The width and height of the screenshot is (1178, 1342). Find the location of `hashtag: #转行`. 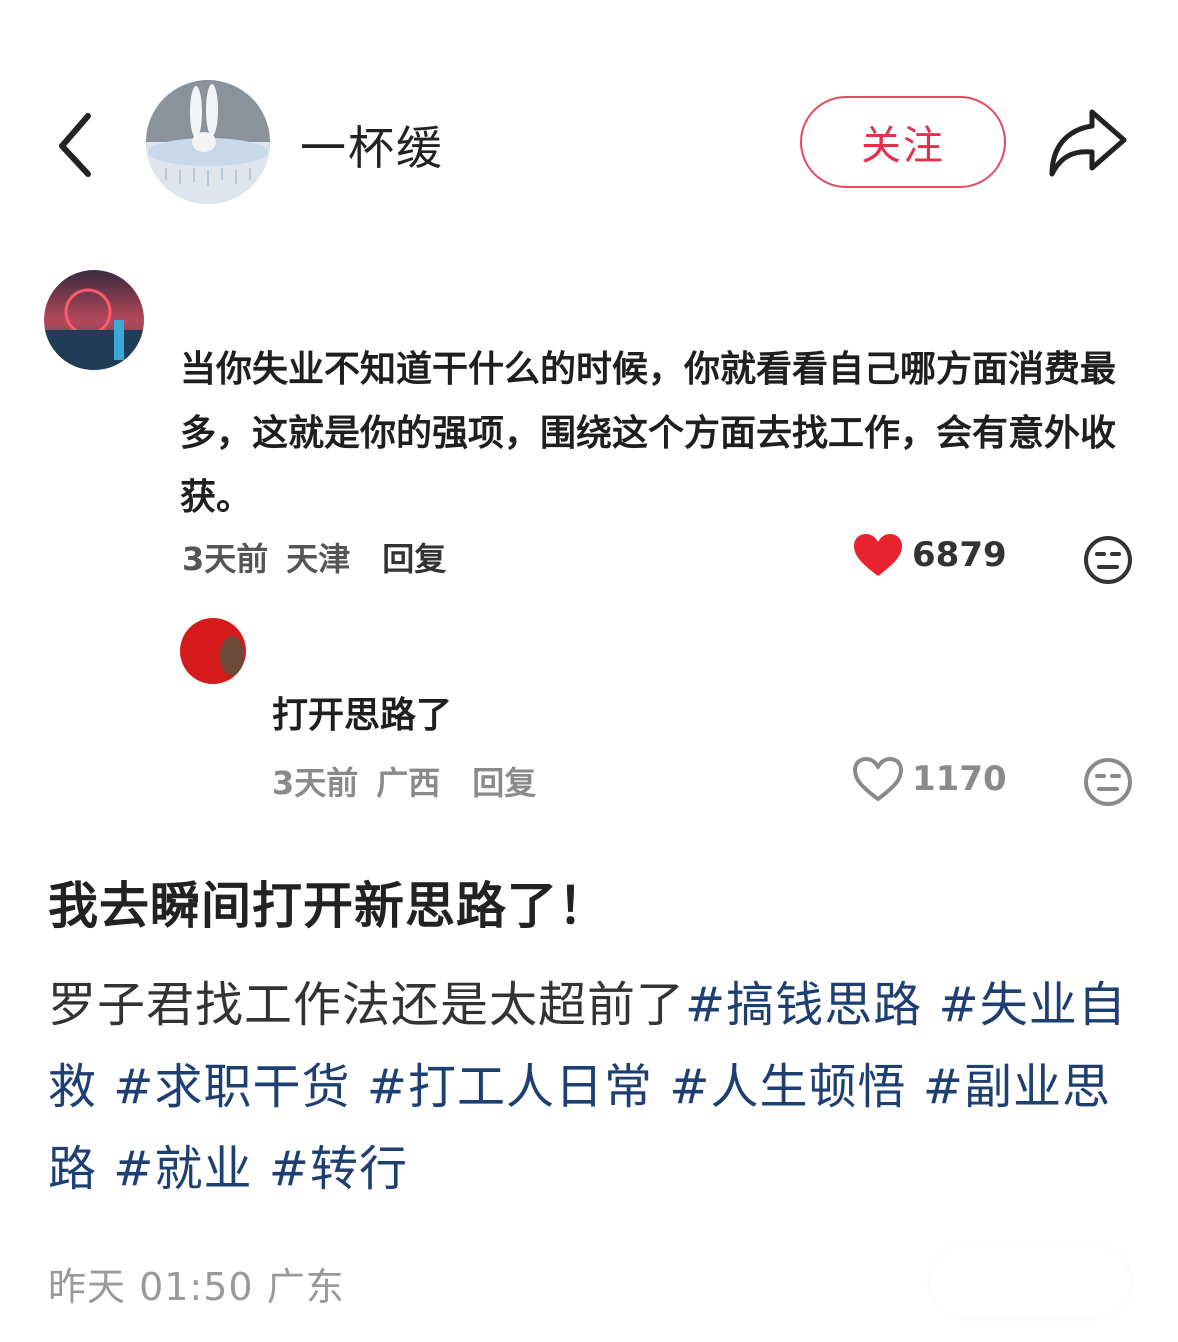

hashtag: #转行 is located at coordinates (338, 1169).